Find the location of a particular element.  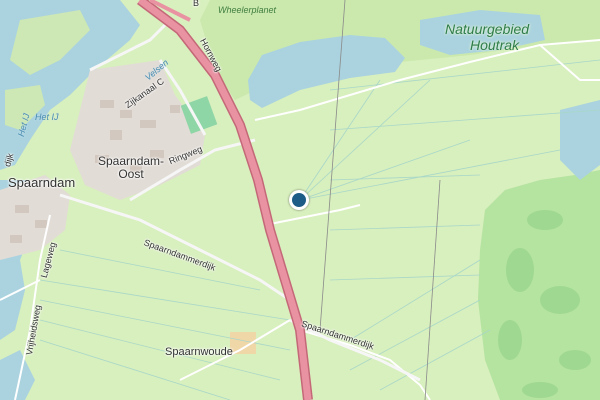

location-marker-icon is located at coordinates (299, 200).